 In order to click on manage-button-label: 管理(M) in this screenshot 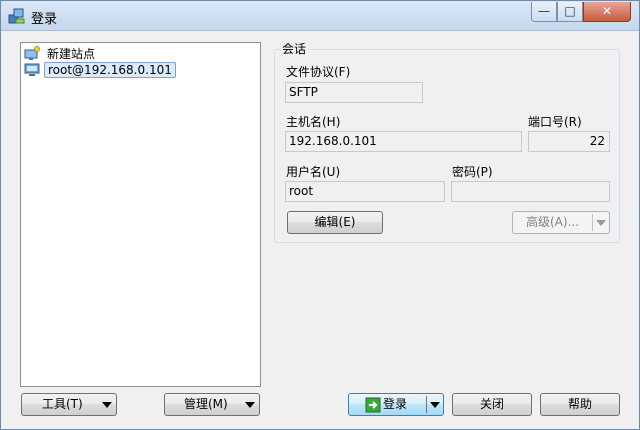, I will do `click(206, 404)`.